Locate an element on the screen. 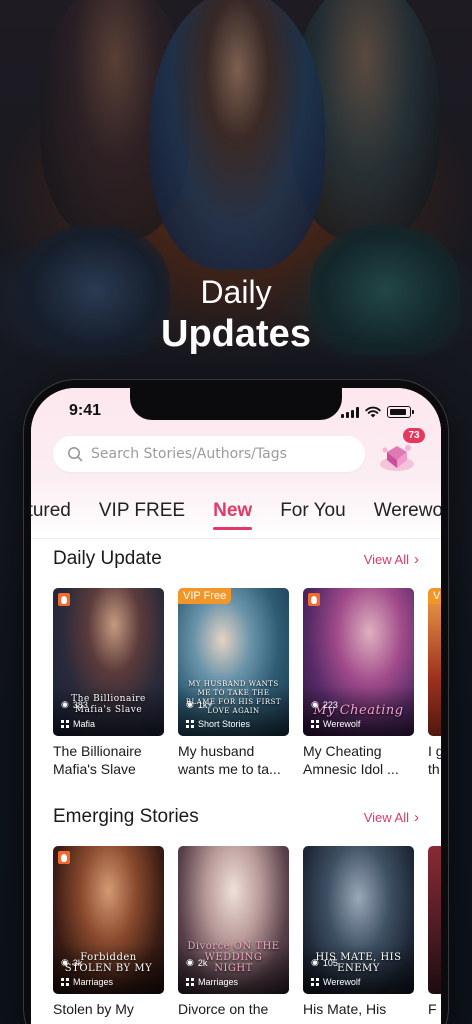  book-title: F is located at coordinates (434, 1012).